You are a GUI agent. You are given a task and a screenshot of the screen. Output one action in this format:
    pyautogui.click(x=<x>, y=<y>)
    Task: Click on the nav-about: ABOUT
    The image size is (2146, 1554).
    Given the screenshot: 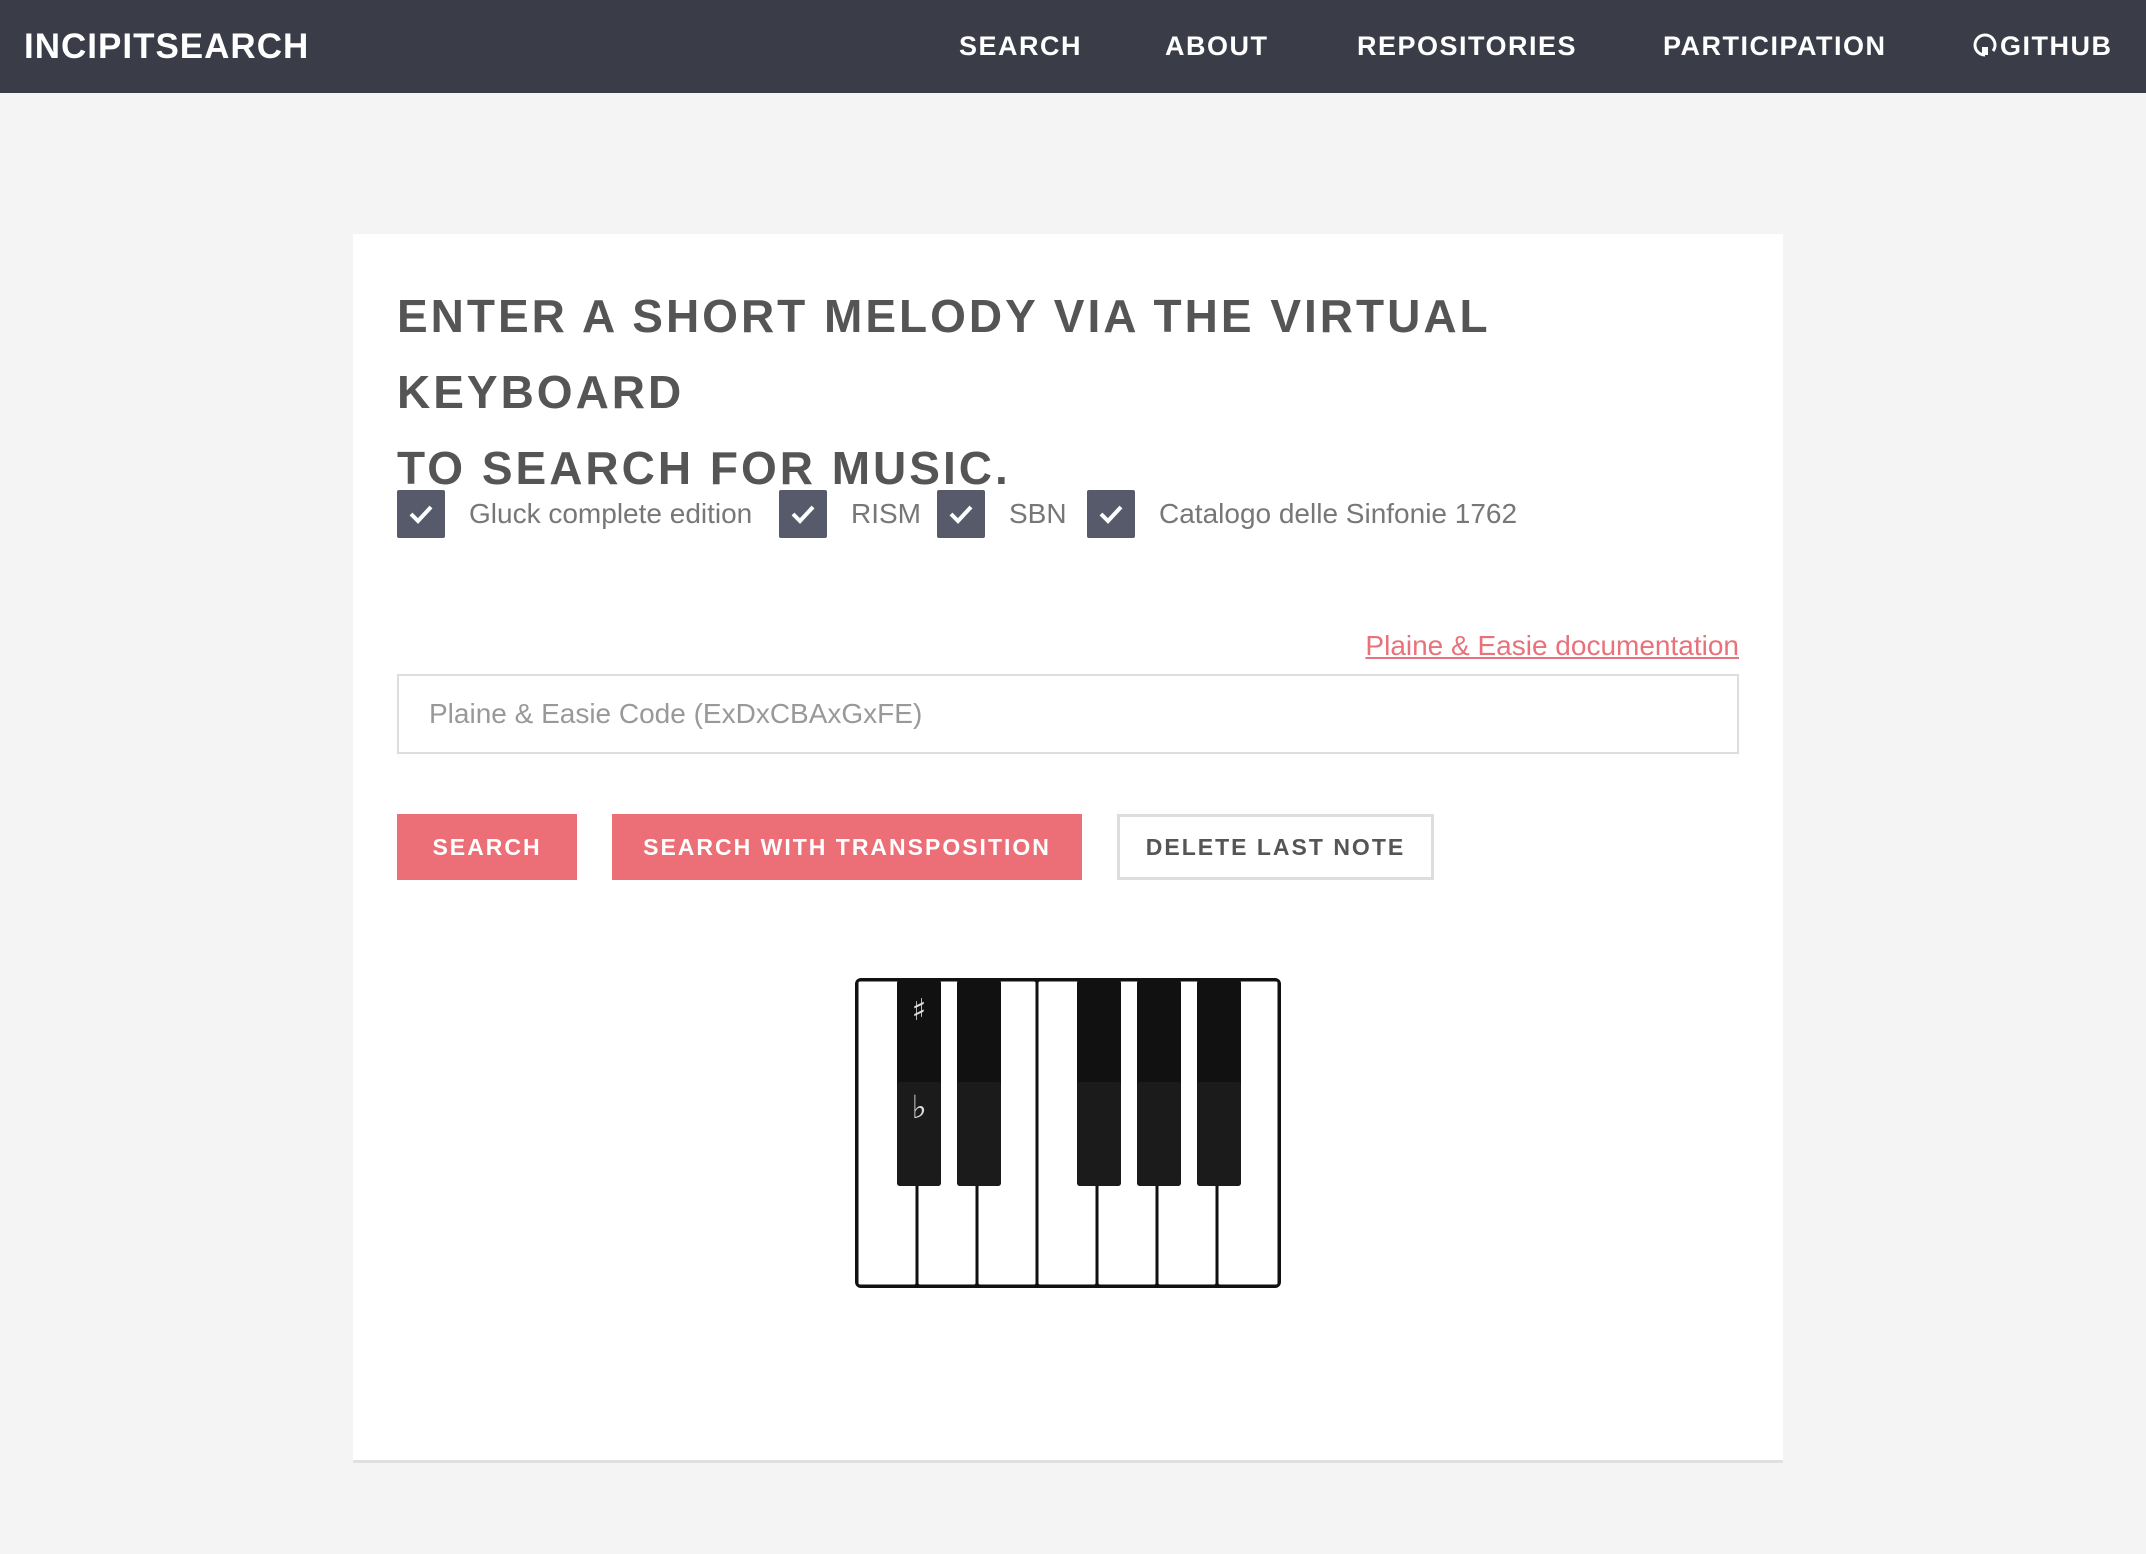 What is the action you would take?
    pyautogui.click(x=1217, y=46)
    